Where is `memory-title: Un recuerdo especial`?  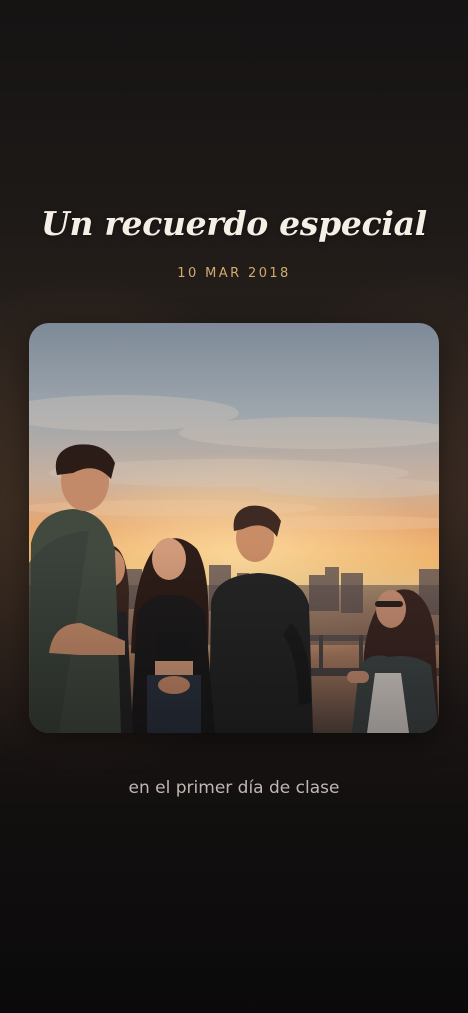
memory-title: Un recuerdo especial is located at coordinates (234, 223).